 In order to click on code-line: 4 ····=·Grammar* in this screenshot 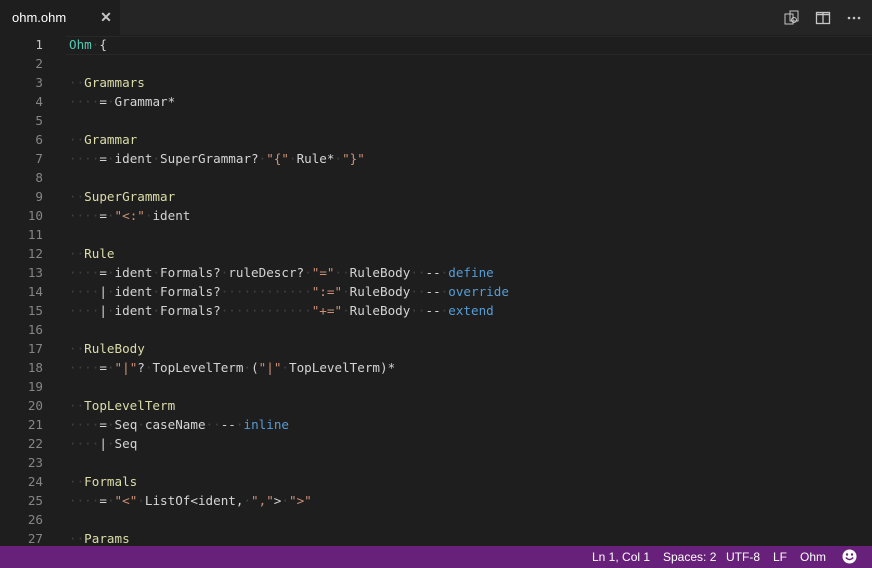, I will do `click(436, 101)`.